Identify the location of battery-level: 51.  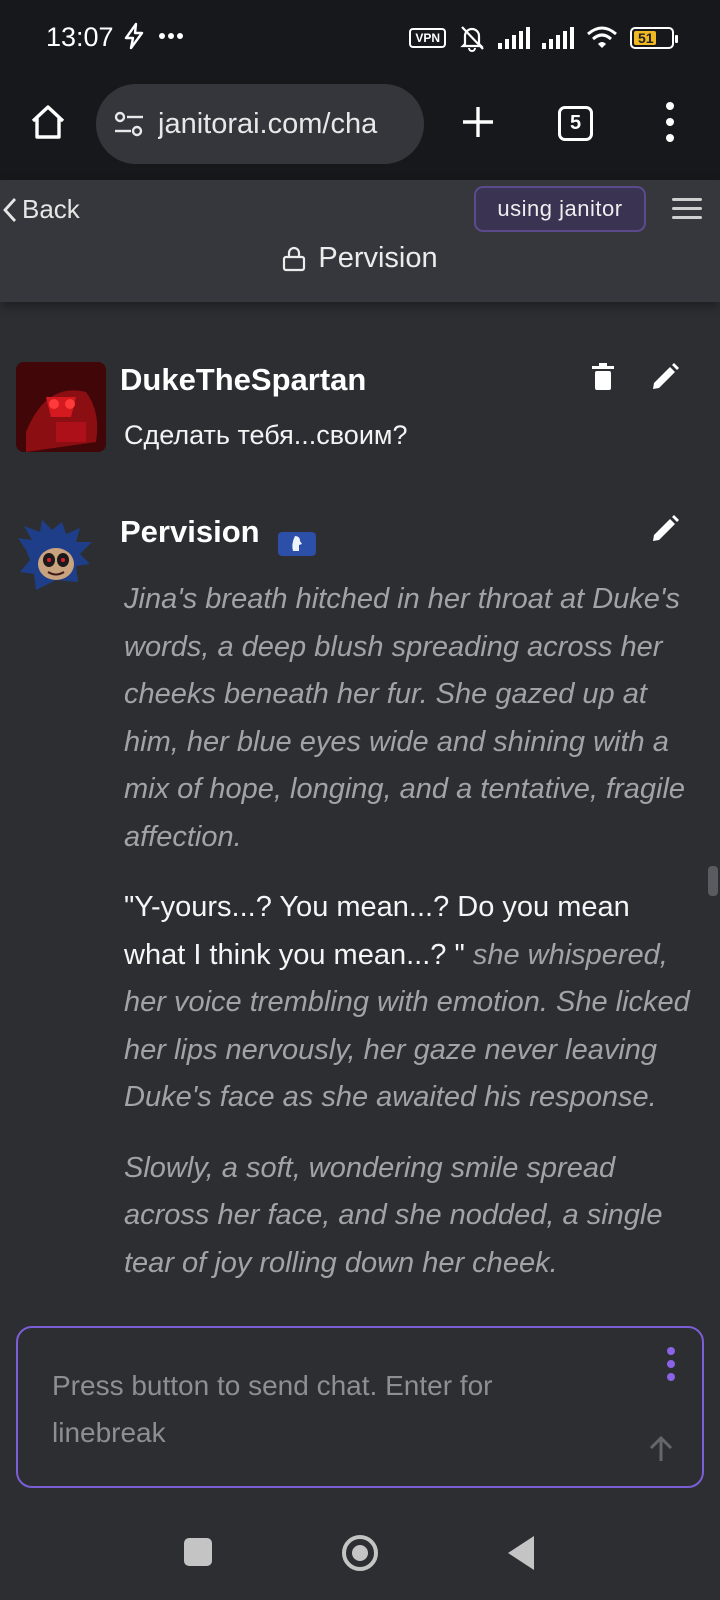
(646, 38).